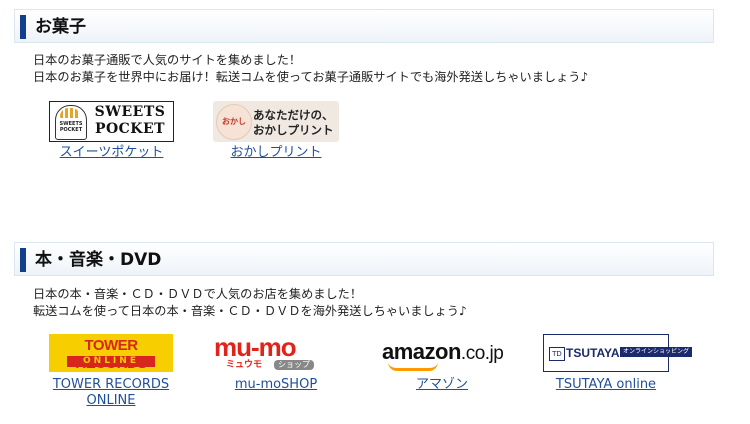  What do you see at coordinates (130, 120) in the screenshot?
I see `logo-text: SWEETS POCKET` at bounding box center [130, 120].